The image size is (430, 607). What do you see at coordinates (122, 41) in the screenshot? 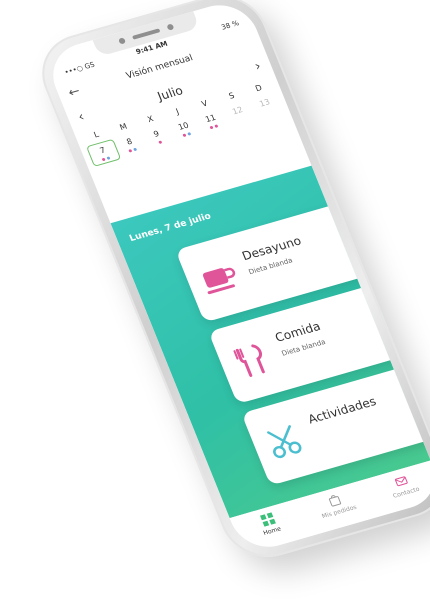
I see `camera-icon` at bounding box center [122, 41].